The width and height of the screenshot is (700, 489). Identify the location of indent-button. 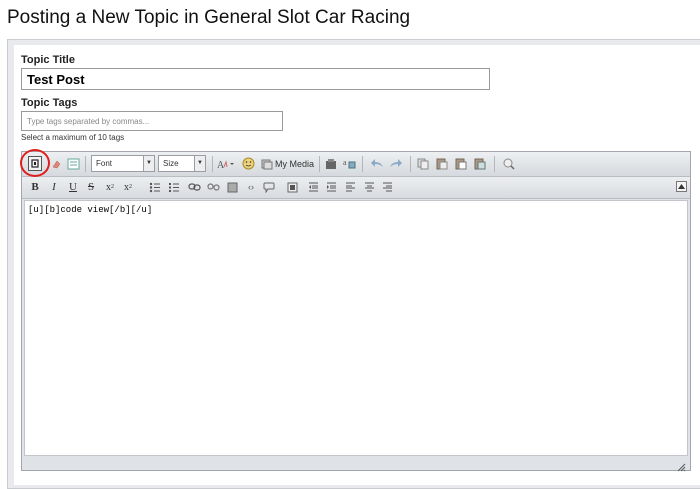
(331, 187).